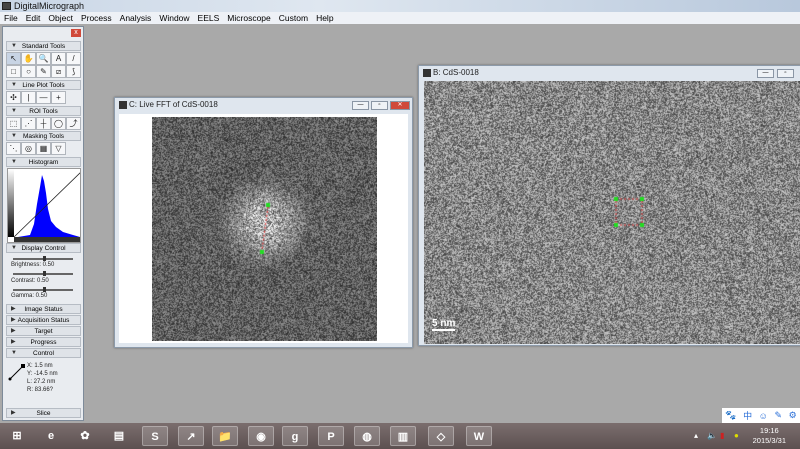 This screenshot has height=449, width=800. I want to click on tool-button: ◎, so click(28, 148).